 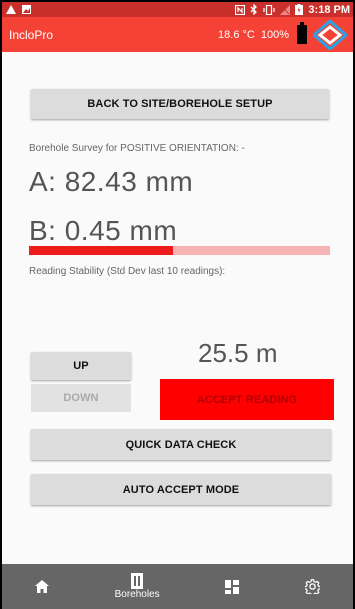 What do you see at coordinates (236, 34) in the screenshot?
I see `temperature-readout: 18.6 °C` at bounding box center [236, 34].